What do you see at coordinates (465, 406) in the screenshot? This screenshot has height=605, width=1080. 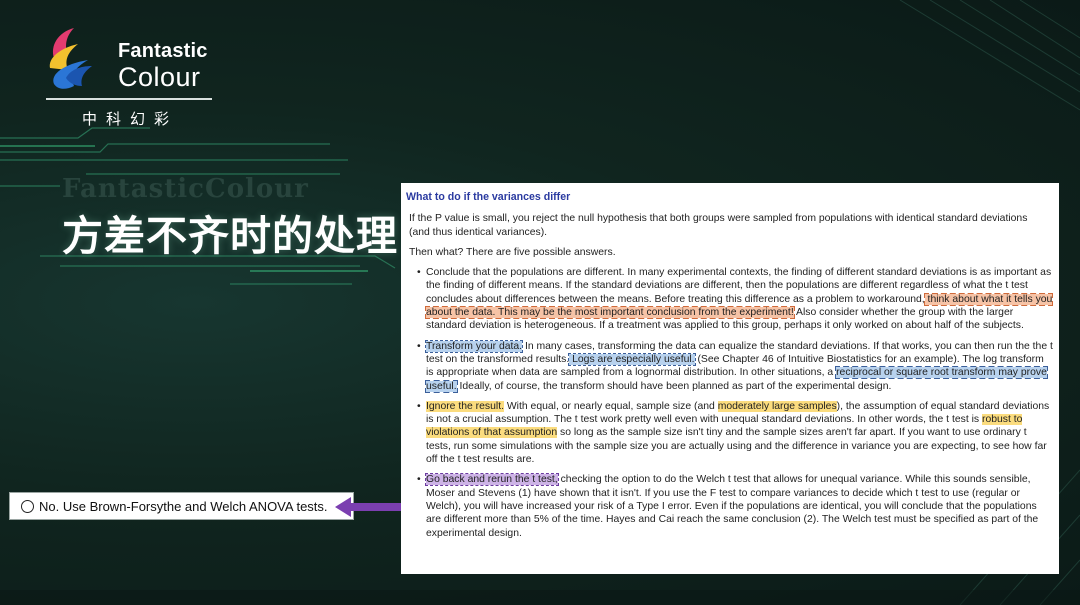 I see `highlight-yellow: Ignore the result.` at bounding box center [465, 406].